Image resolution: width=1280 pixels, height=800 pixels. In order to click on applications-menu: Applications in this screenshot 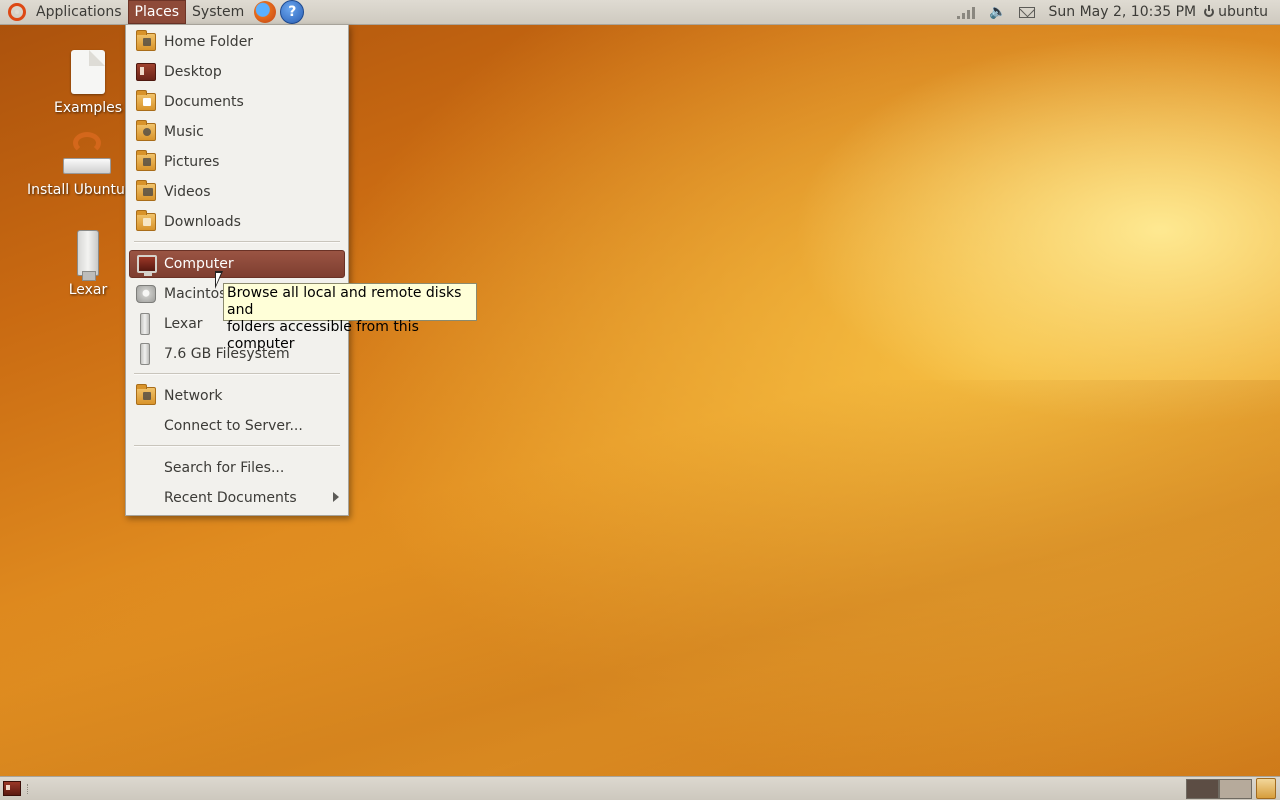, I will do `click(79, 12)`.